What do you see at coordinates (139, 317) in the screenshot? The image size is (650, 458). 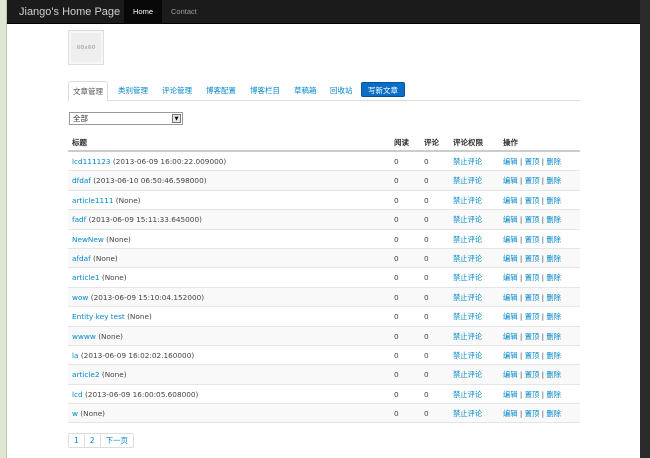 I see `article-date: (None)` at bounding box center [139, 317].